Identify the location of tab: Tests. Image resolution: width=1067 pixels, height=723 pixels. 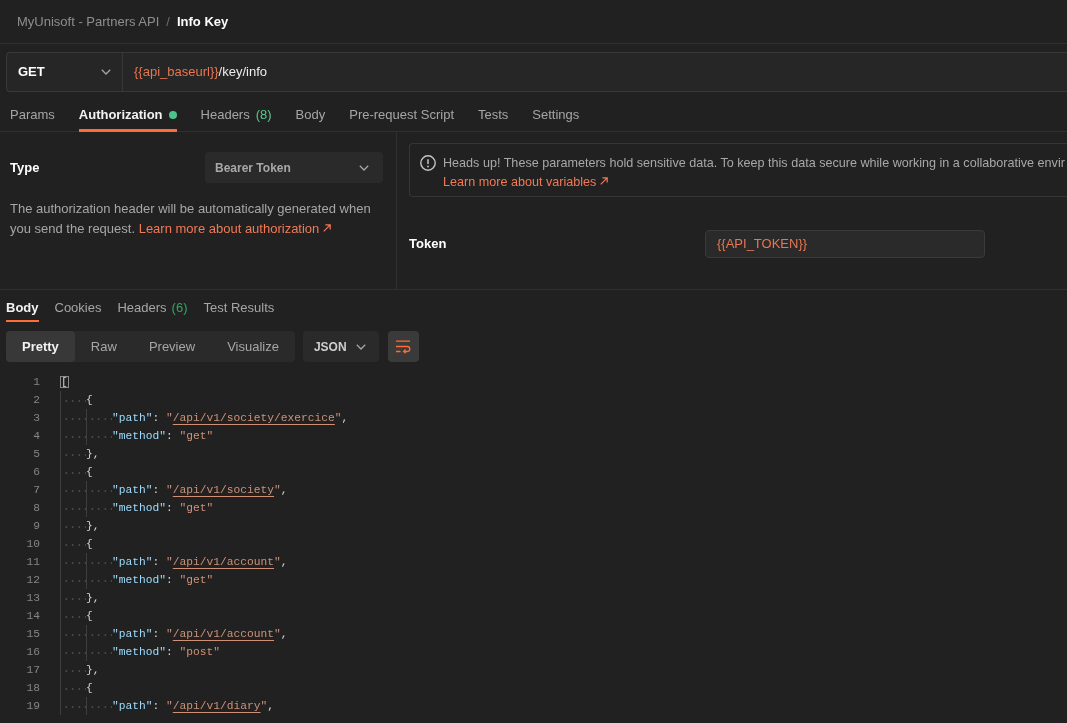
(493, 112).